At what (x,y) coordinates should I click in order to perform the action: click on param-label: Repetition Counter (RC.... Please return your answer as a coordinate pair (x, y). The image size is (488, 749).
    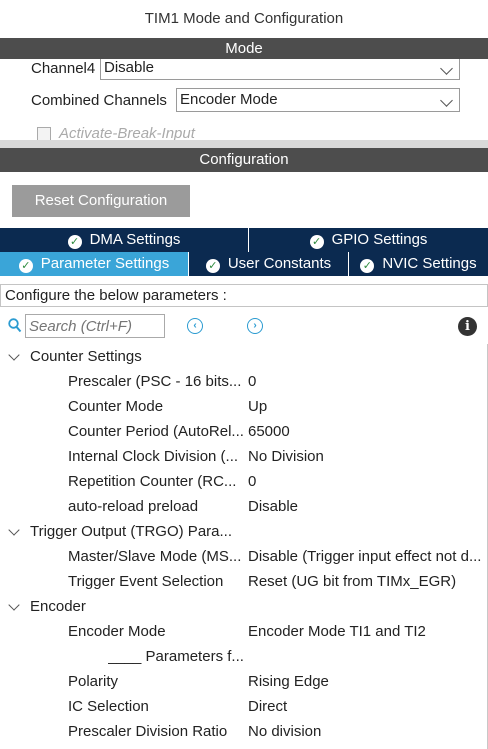
    Looking at the image, I should click on (152, 481).